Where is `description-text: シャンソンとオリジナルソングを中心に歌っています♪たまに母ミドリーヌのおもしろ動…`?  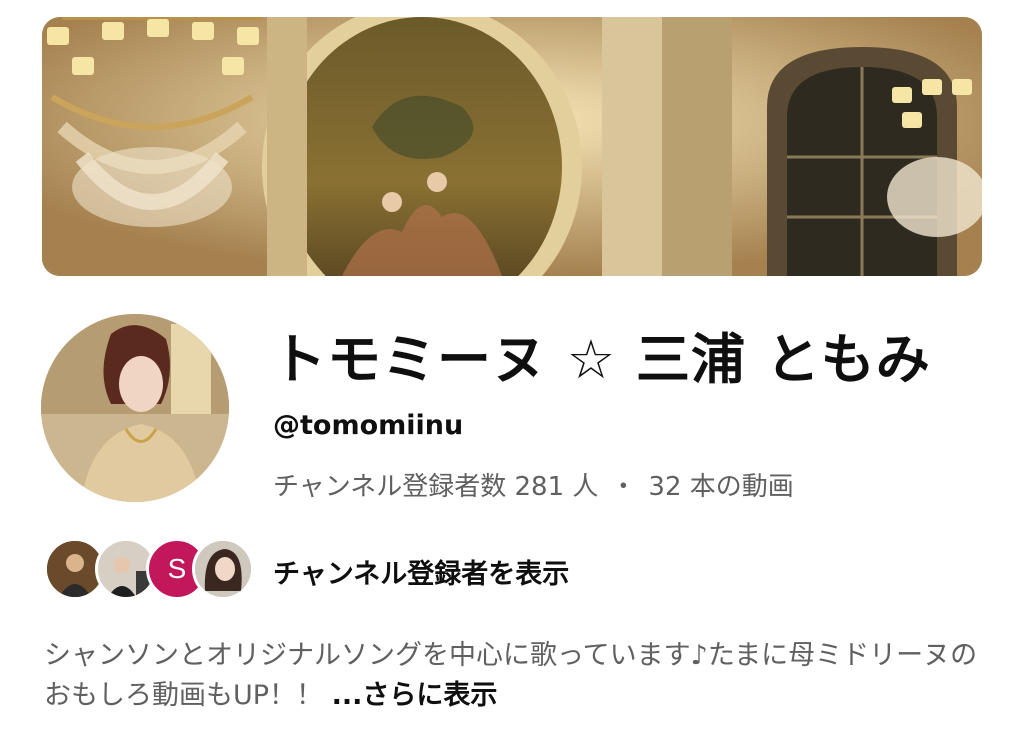 description-text: シャンソンとオリジナルソングを中心に歌っています♪たまに母ミドリーヌのおもしろ動… is located at coordinates (511, 675).